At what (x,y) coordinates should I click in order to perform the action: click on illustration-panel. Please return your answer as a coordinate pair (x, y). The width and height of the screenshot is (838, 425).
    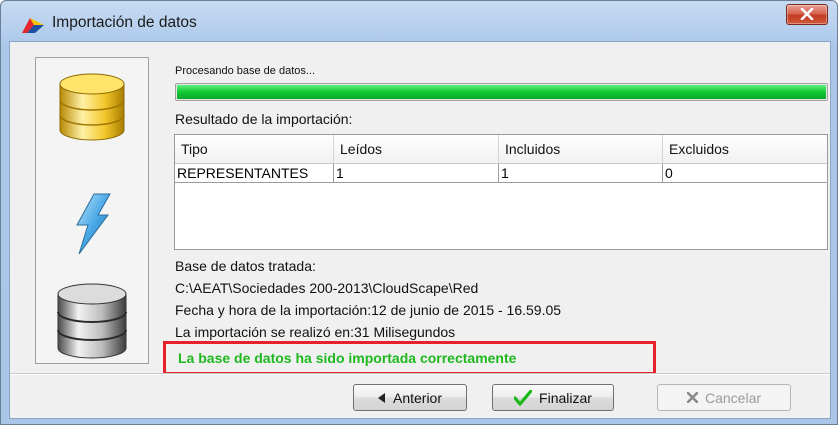
    Looking at the image, I should click on (92, 210).